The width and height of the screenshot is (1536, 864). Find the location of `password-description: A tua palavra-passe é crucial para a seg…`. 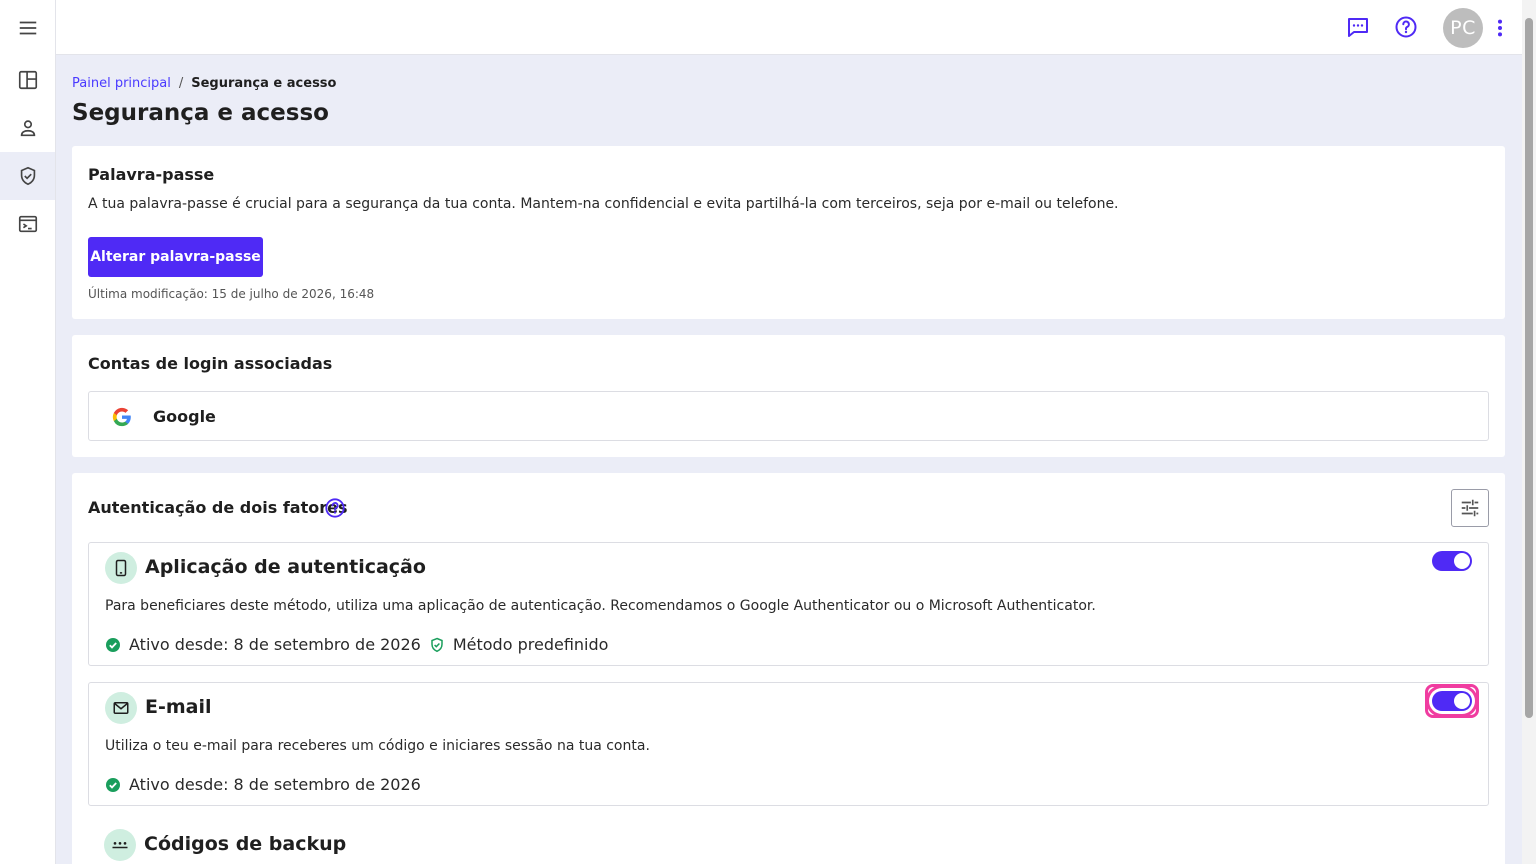

password-description: A tua palavra-passe é crucial para a seg… is located at coordinates (603, 204).